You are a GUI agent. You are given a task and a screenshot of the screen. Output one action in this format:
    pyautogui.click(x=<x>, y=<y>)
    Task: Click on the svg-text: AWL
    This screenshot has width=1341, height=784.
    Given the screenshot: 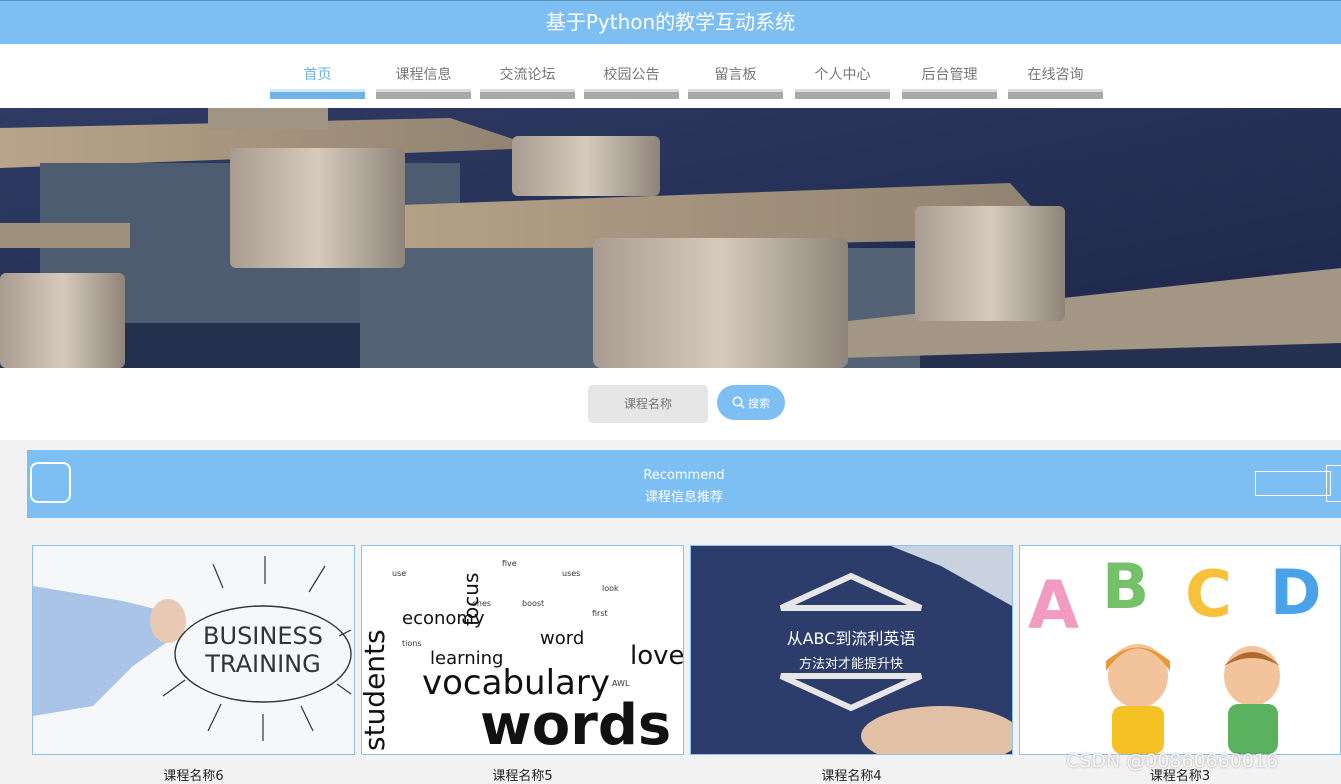 What is the action you would take?
    pyautogui.click(x=621, y=683)
    